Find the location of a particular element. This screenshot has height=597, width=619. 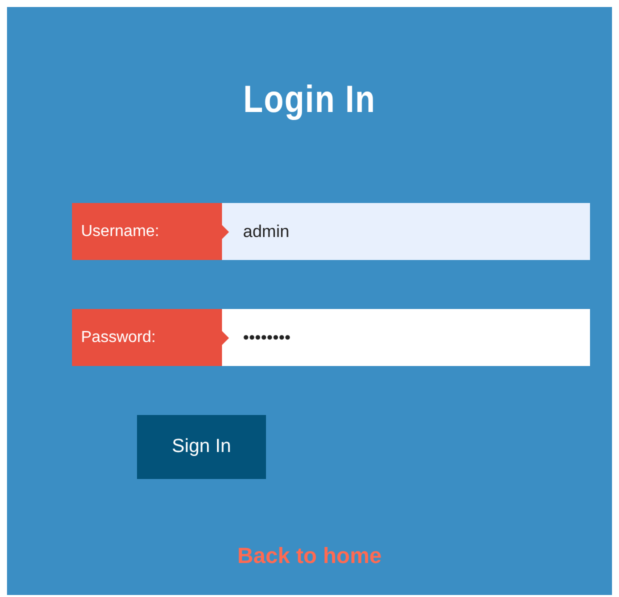

field-label: Username: is located at coordinates (150, 231).